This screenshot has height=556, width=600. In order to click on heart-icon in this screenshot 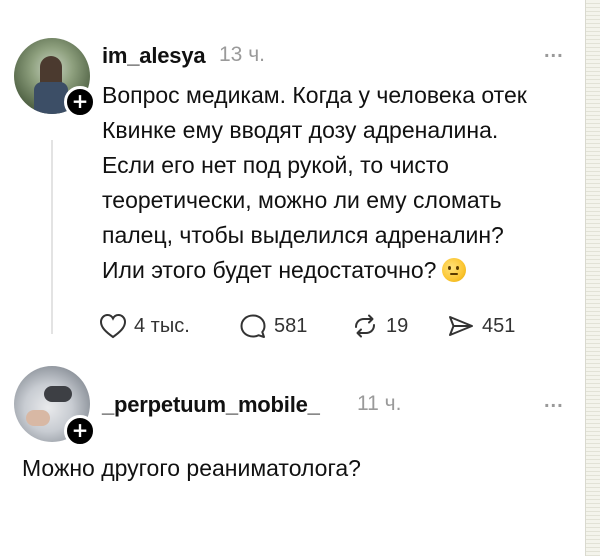, I will do `click(113, 326)`.